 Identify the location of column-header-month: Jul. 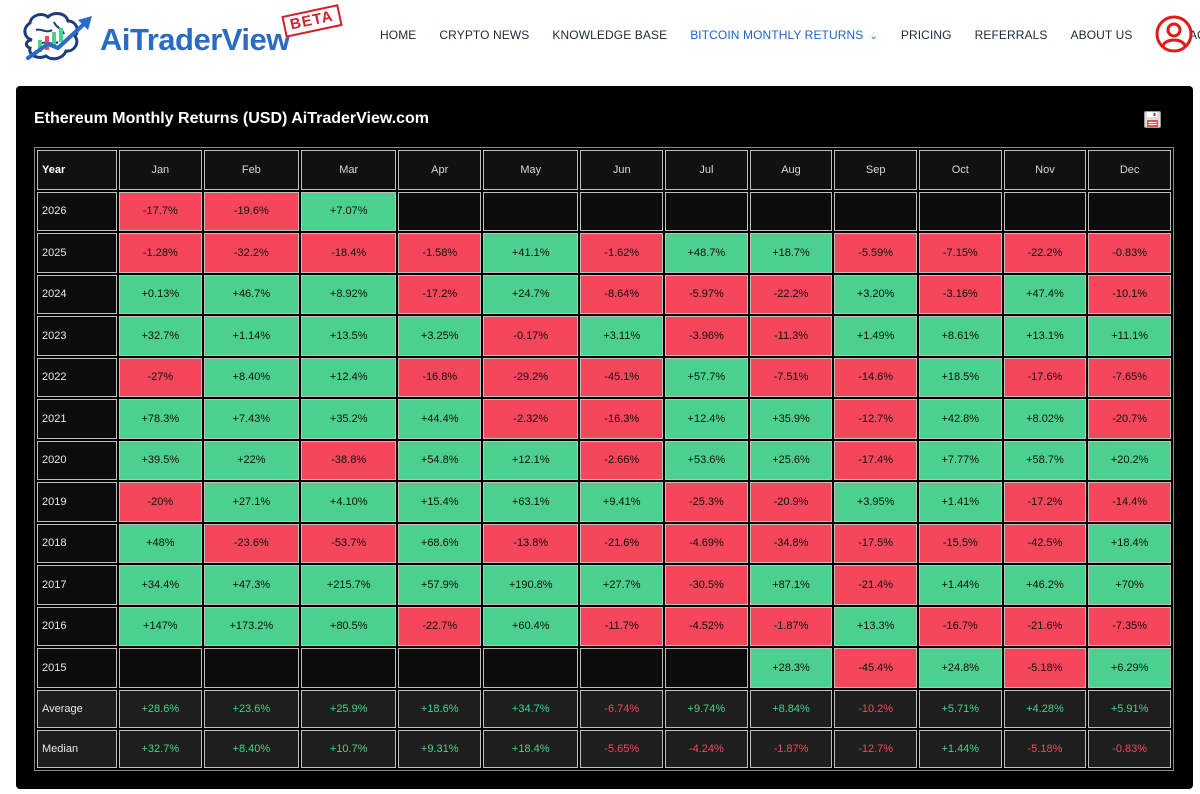
(706, 170).